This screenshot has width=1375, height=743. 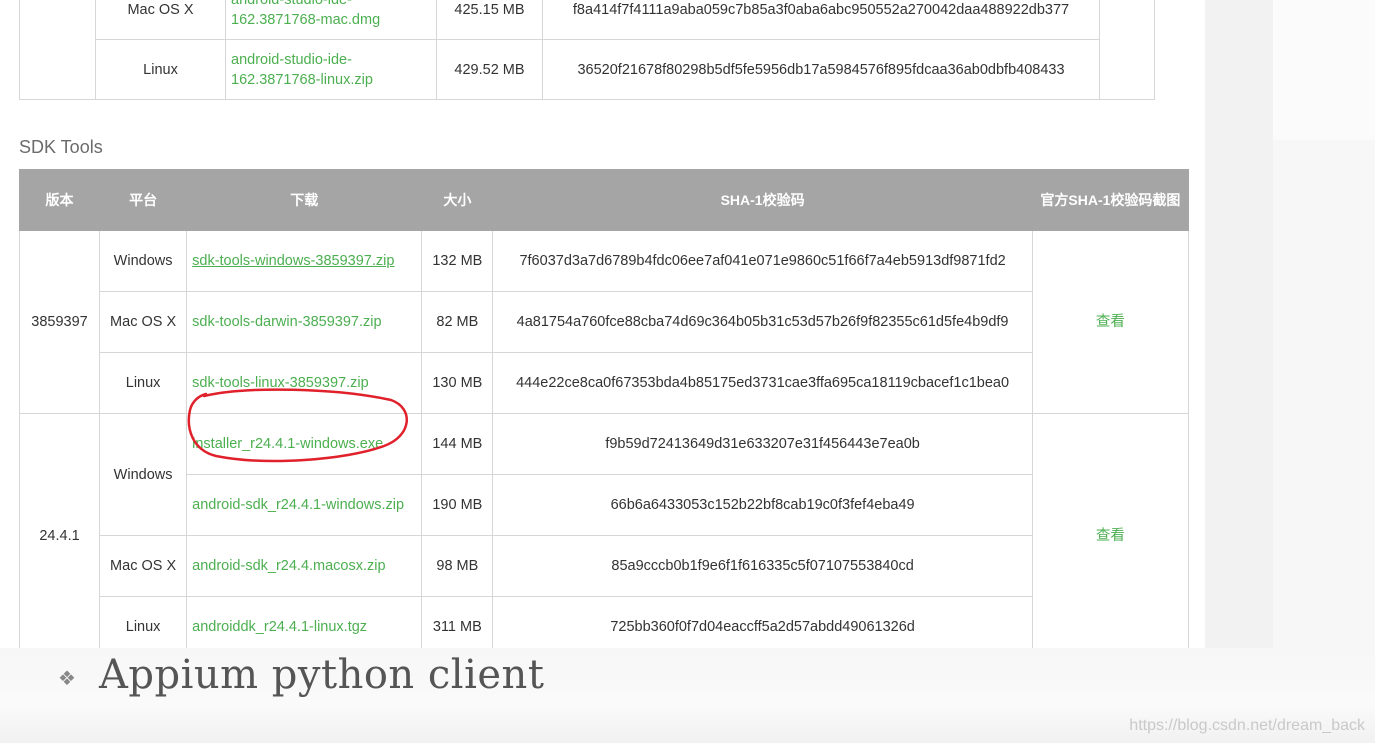 I want to click on sha-cell: f9b59d72413649d31e633207e31f456443e7ea0b, so click(x=762, y=444).